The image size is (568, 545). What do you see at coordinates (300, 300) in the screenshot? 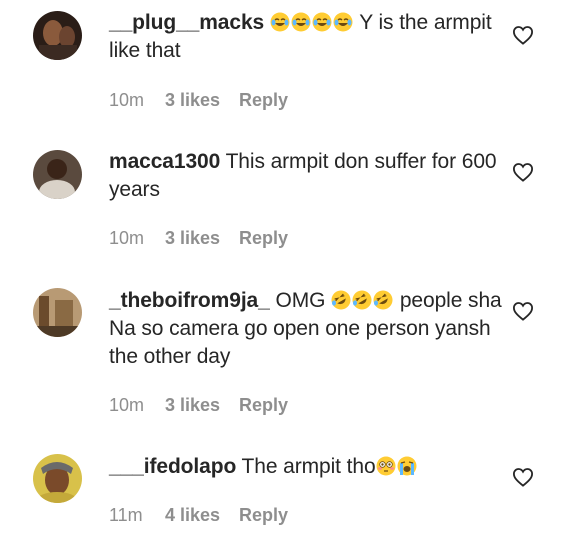
I see `comment-body-prefix: OMG` at bounding box center [300, 300].